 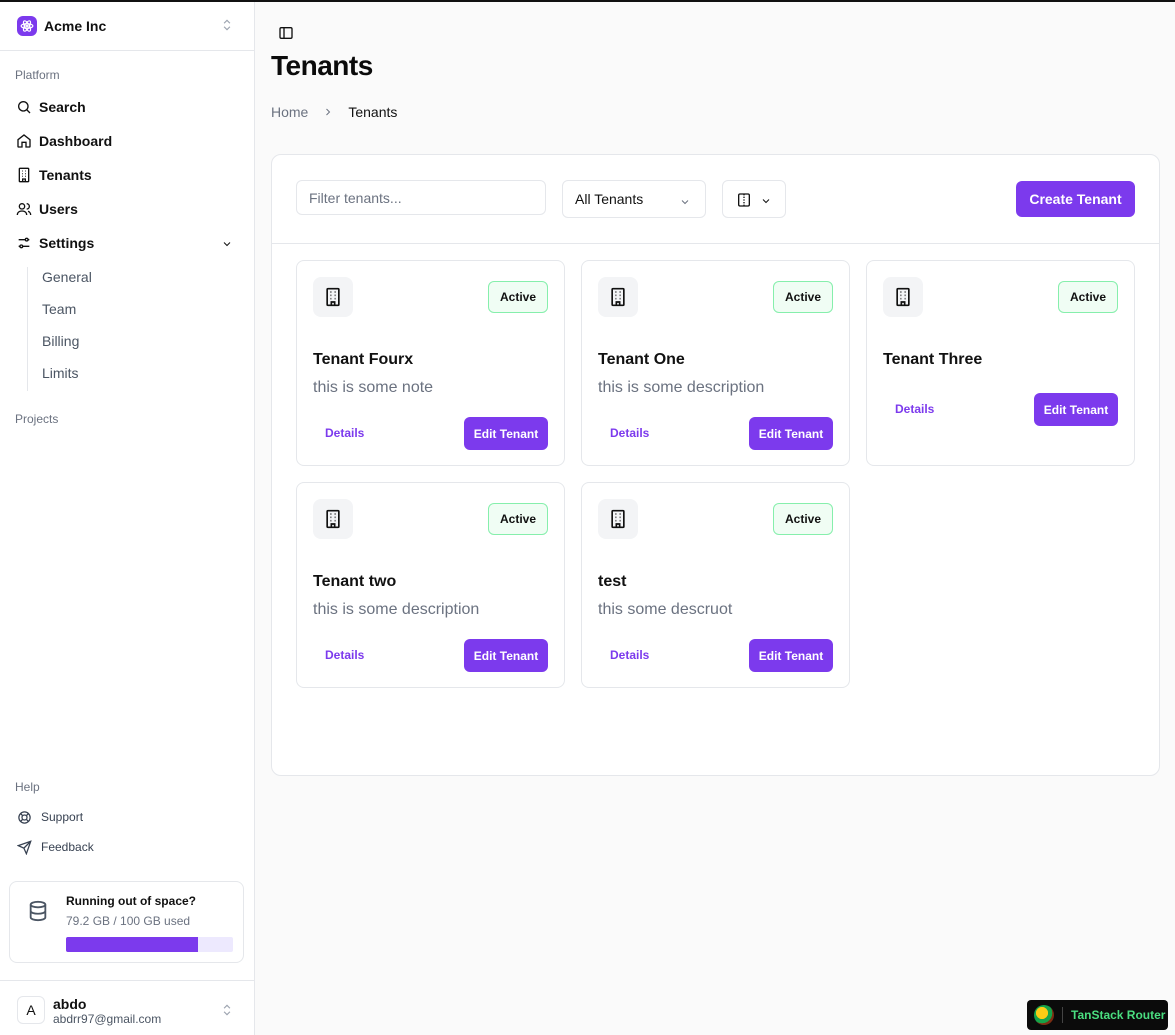 What do you see at coordinates (127, 107) in the screenshot?
I see `sidebar-item-search: Search` at bounding box center [127, 107].